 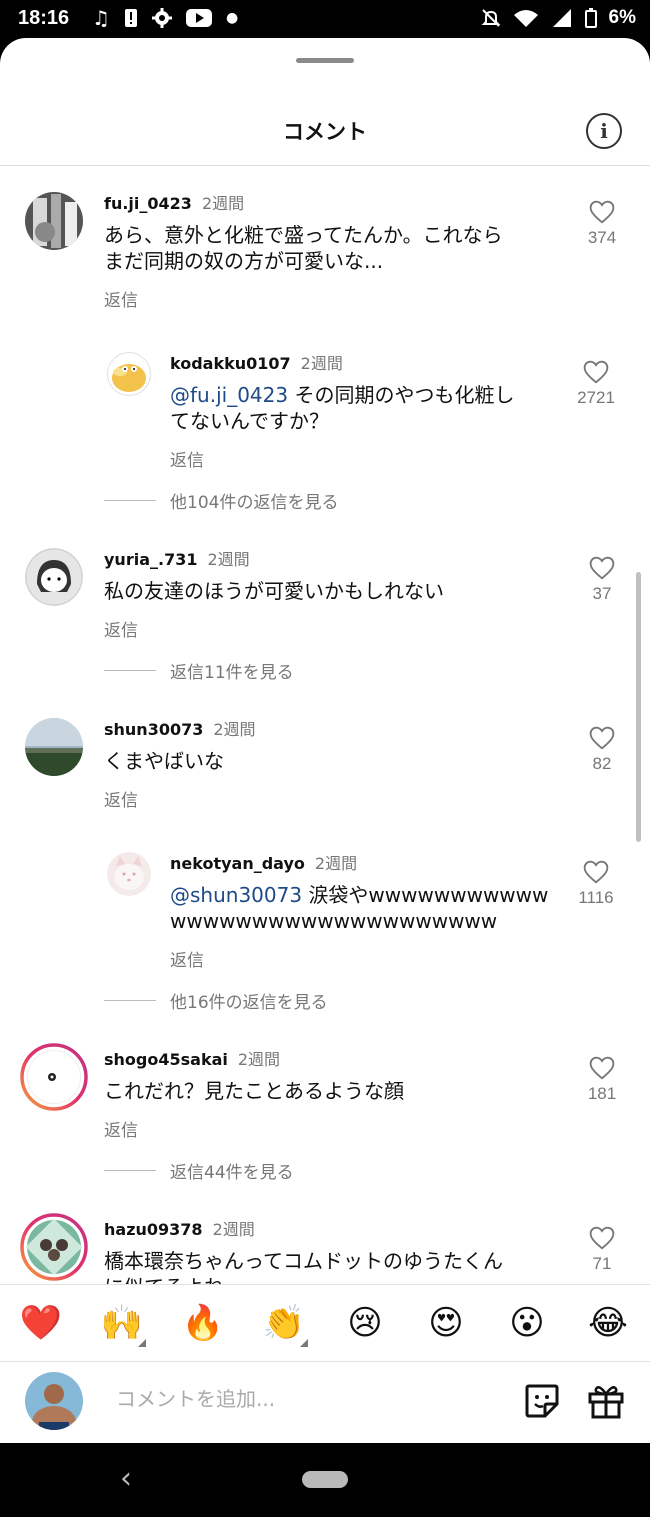 I want to click on like-button: 181, so click(x=602, y=1080).